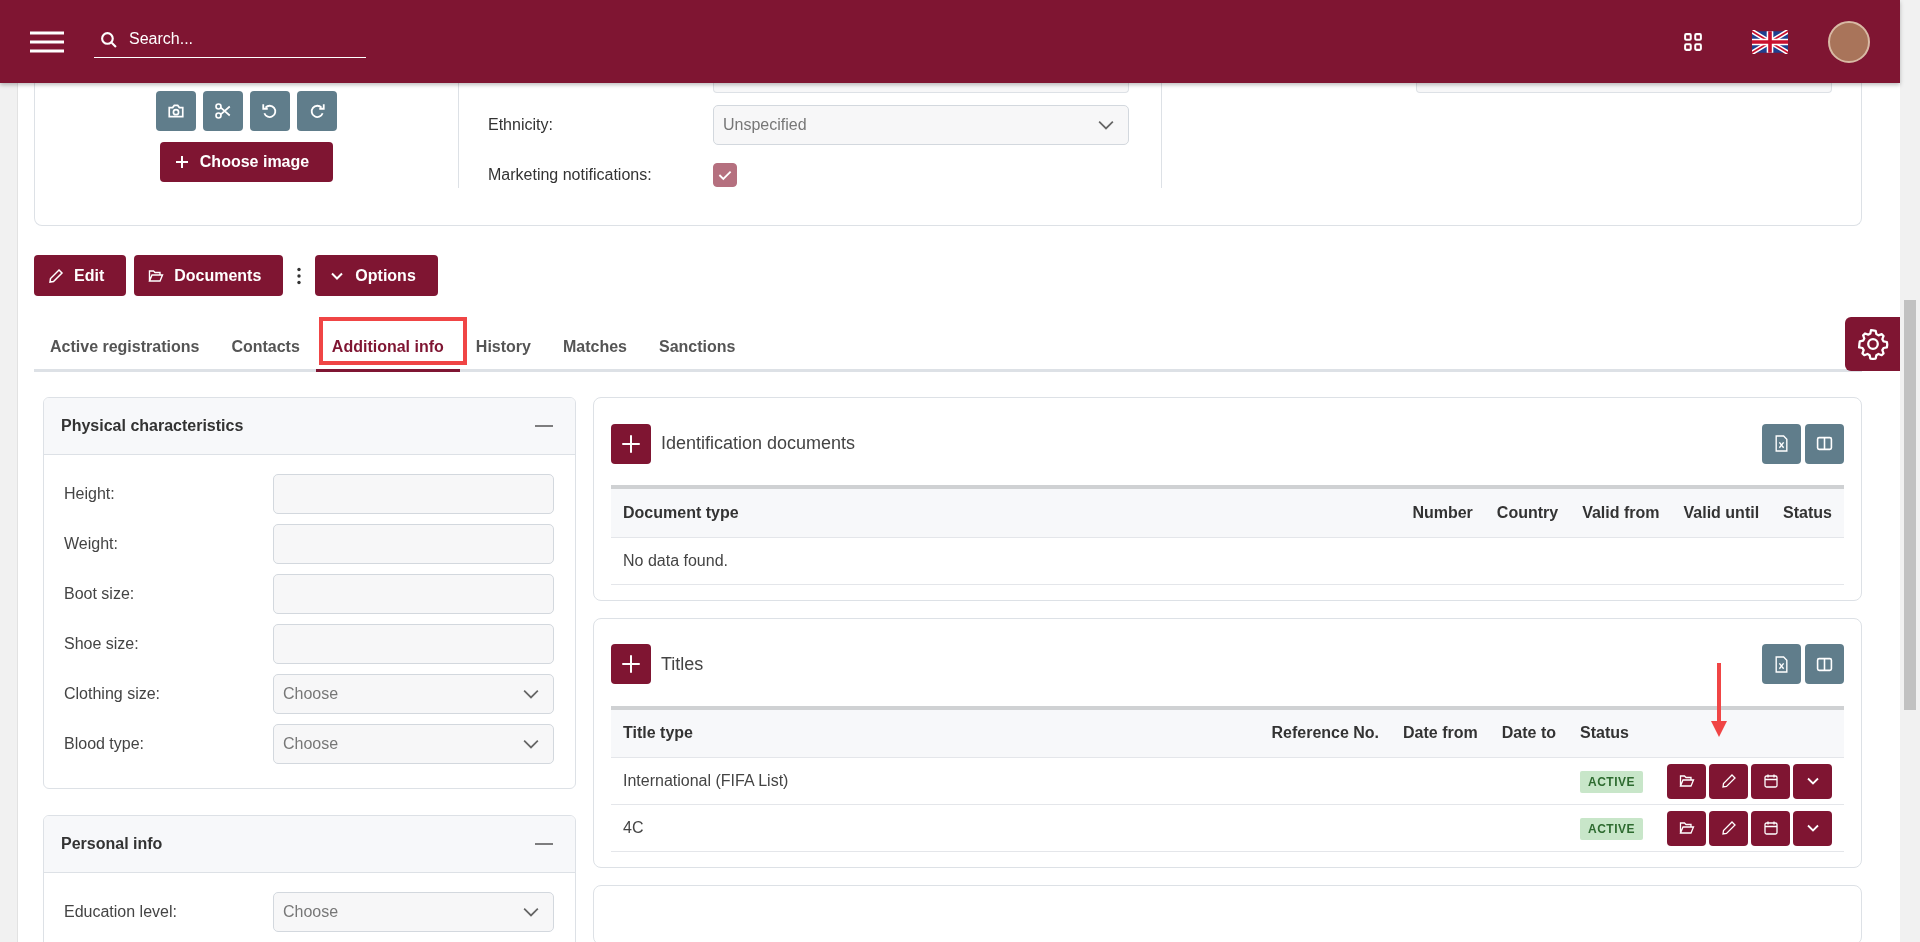 The height and width of the screenshot is (942, 1920). Describe the element at coordinates (682, 664) in the screenshot. I see `panel-title: Titles` at that location.